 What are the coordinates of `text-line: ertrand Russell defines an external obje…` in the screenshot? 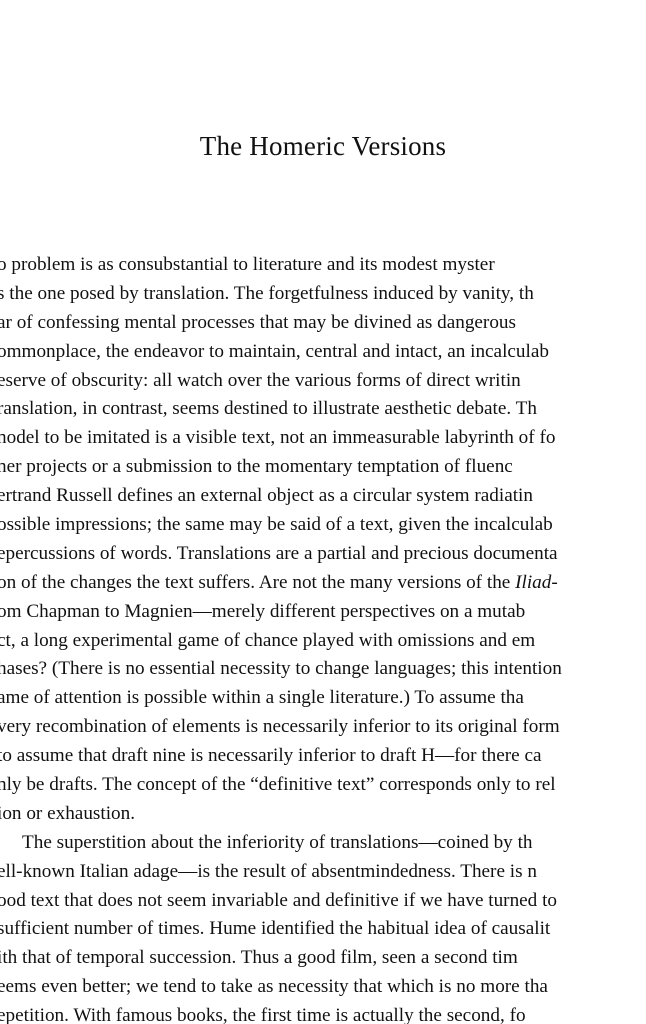 It's located at (266, 496).